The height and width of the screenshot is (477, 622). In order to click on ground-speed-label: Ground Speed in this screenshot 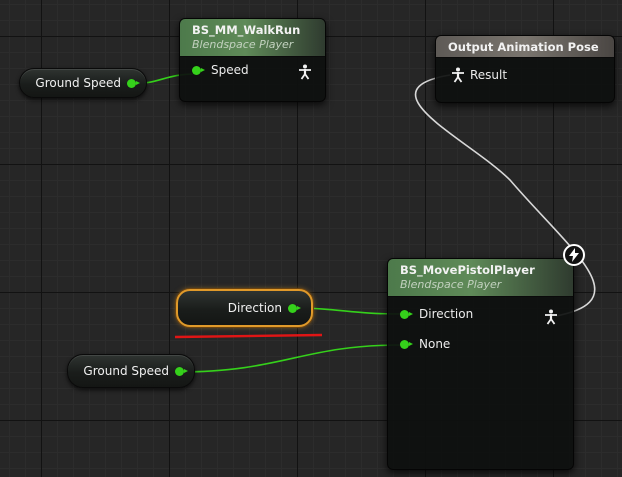, I will do `click(78, 83)`.